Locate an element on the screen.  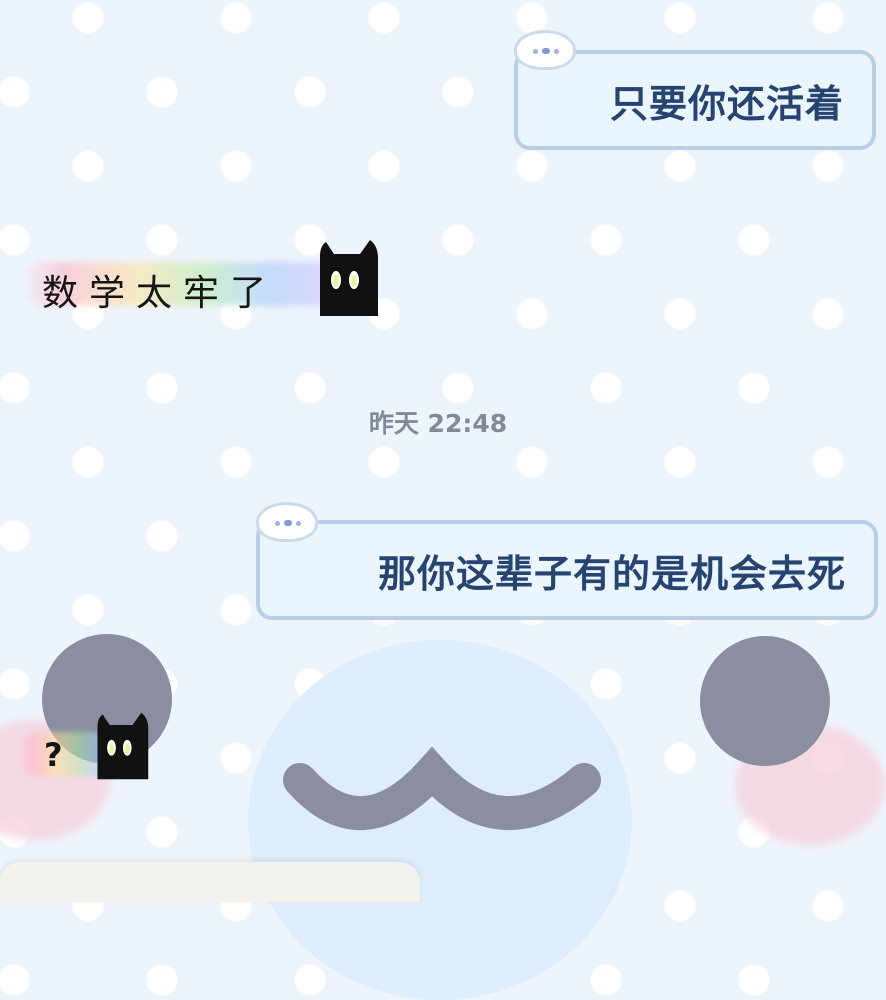
input-panel-edge is located at coordinates (210, 882).